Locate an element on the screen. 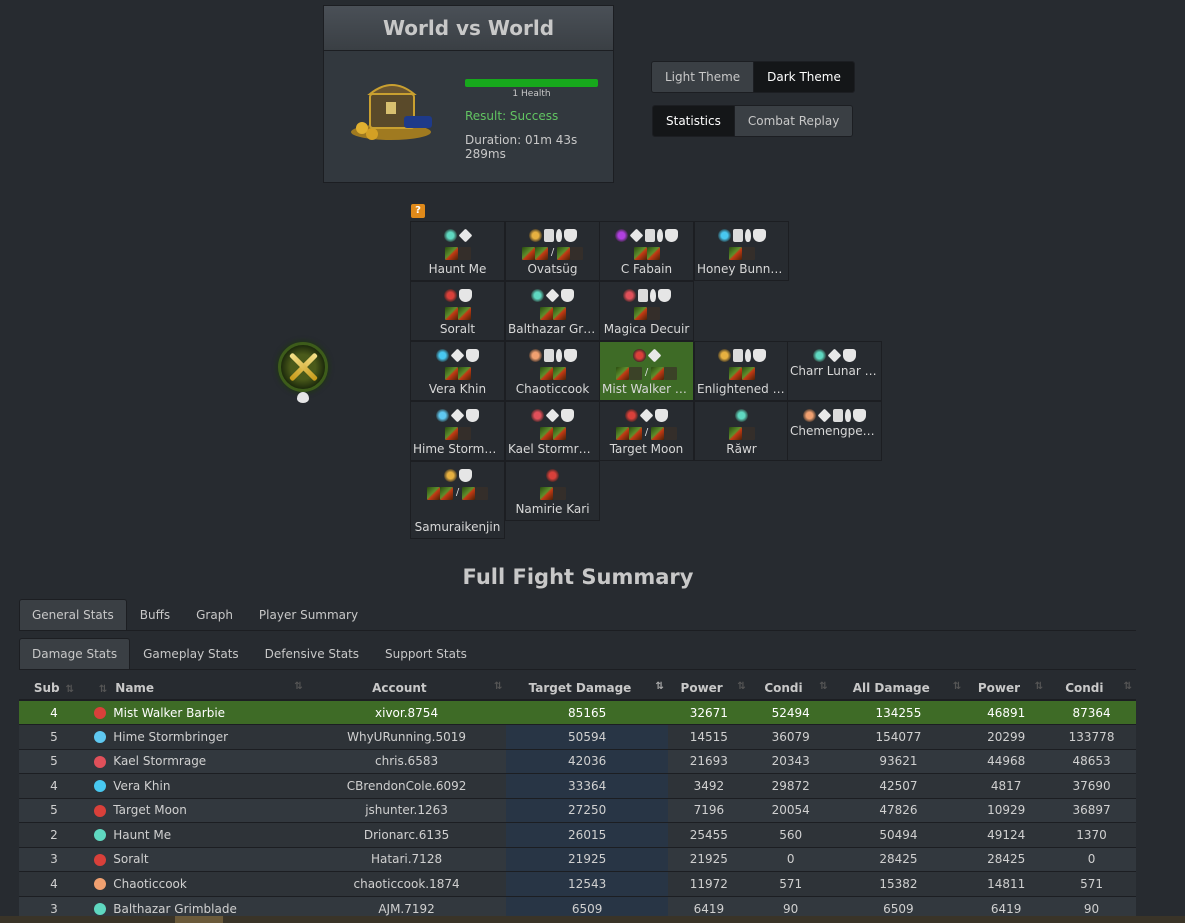 The image size is (1185, 923). light-theme-button: Light Theme is located at coordinates (703, 77).